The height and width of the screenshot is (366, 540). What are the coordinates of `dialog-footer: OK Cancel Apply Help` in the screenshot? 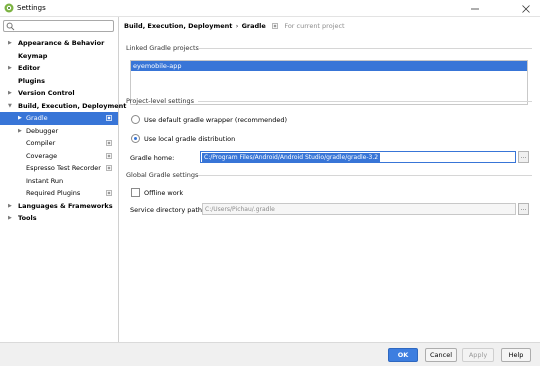 It's located at (270, 354).